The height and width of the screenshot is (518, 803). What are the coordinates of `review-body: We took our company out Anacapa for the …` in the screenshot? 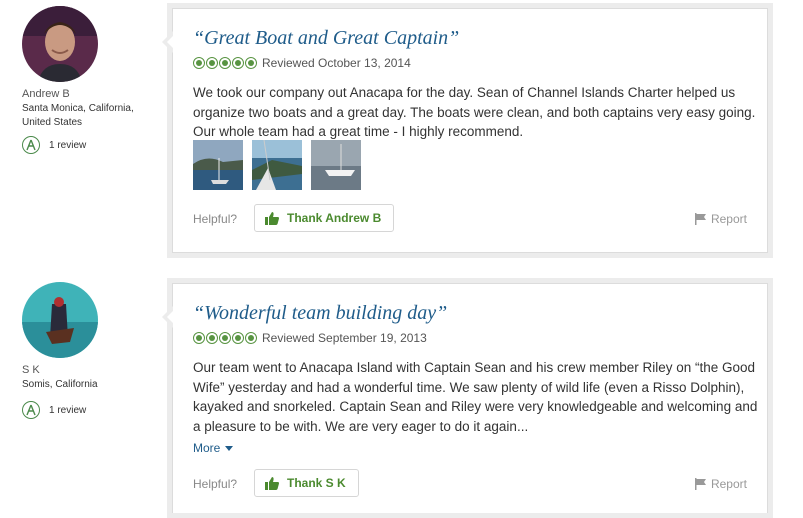 It's located at (474, 112).